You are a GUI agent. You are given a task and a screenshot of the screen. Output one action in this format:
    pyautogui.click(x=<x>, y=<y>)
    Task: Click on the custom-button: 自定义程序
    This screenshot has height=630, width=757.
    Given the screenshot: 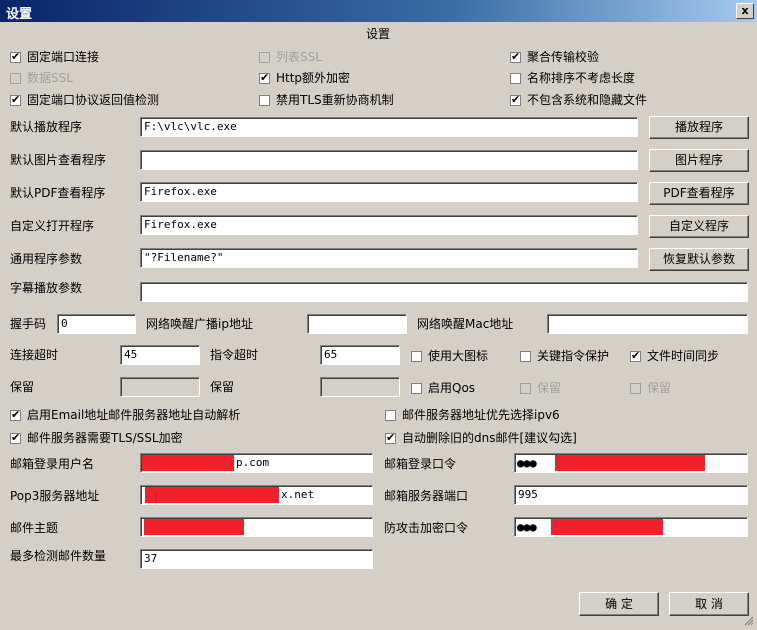 What is the action you would take?
    pyautogui.click(x=699, y=226)
    